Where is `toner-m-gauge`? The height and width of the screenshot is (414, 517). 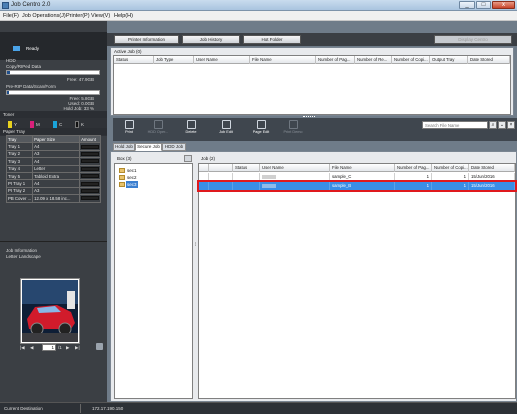
toner-m-gauge is located at coordinates (32, 124).